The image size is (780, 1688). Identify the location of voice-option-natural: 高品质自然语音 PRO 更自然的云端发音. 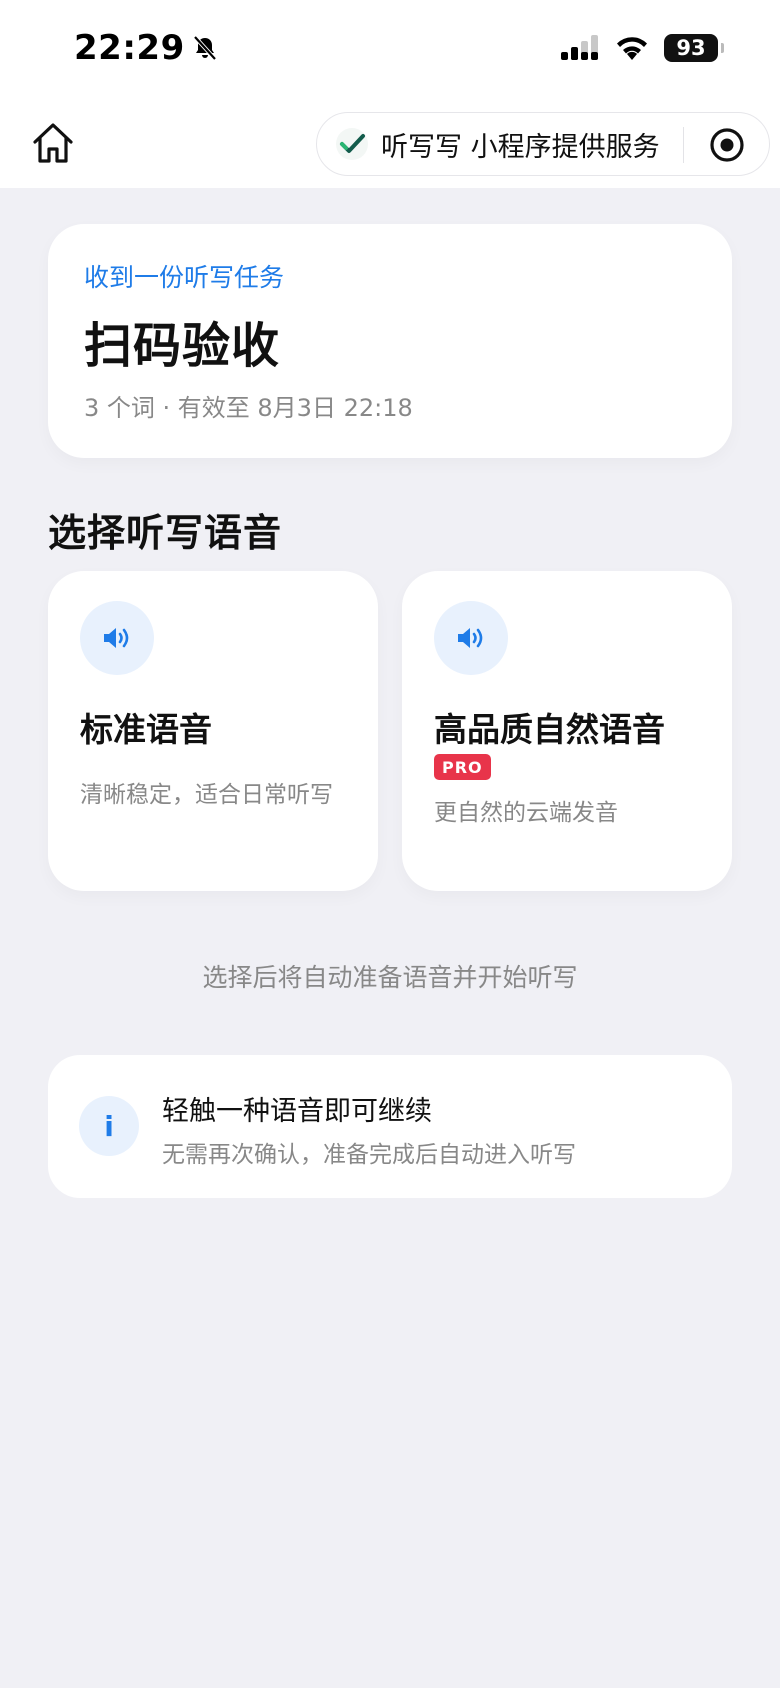
(567, 731).